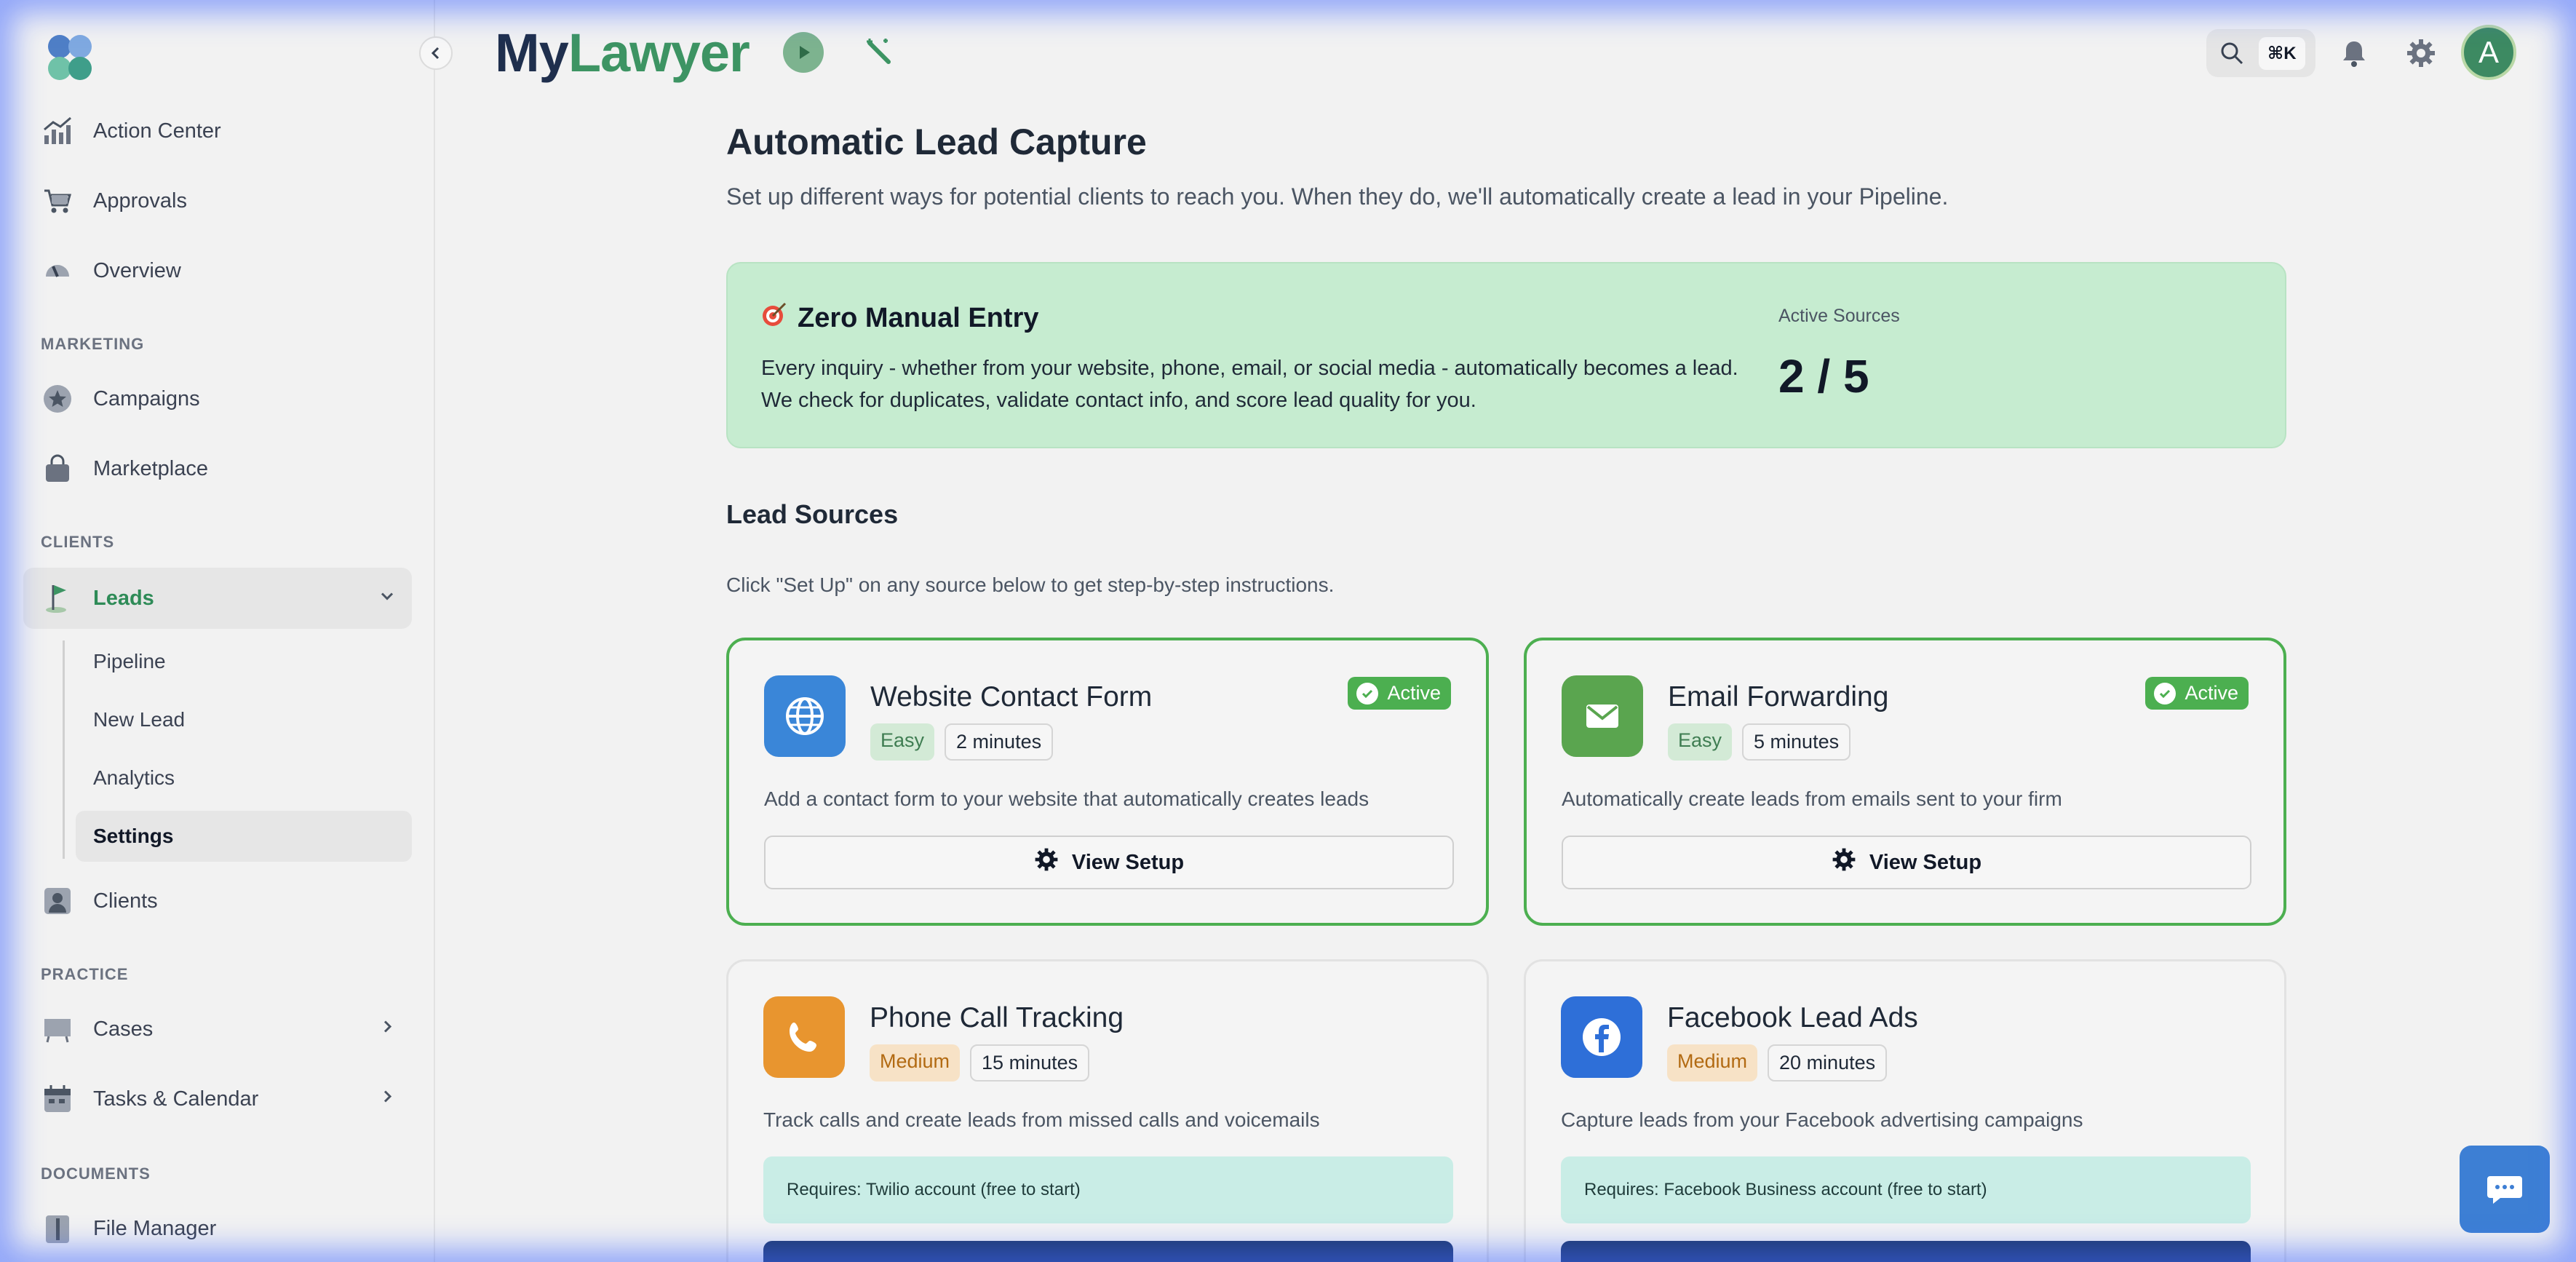 Image resolution: width=2576 pixels, height=1262 pixels. Describe the element at coordinates (1779, 697) in the screenshot. I see `card-title: Email Forwarding` at that location.